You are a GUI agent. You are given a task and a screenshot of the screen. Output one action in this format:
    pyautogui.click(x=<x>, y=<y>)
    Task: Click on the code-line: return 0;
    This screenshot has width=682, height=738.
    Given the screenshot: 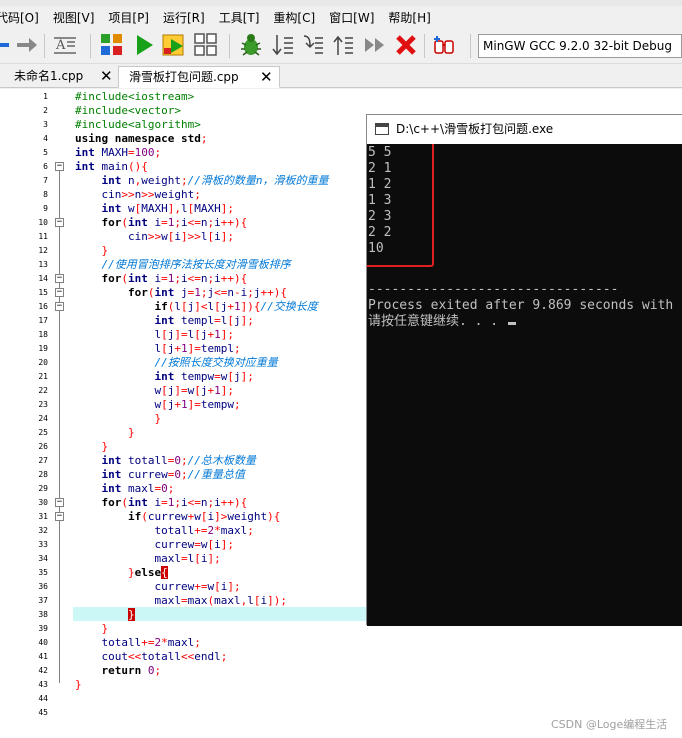 What is the action you would take?
    pyautogui.click(x=118, y=671)
    